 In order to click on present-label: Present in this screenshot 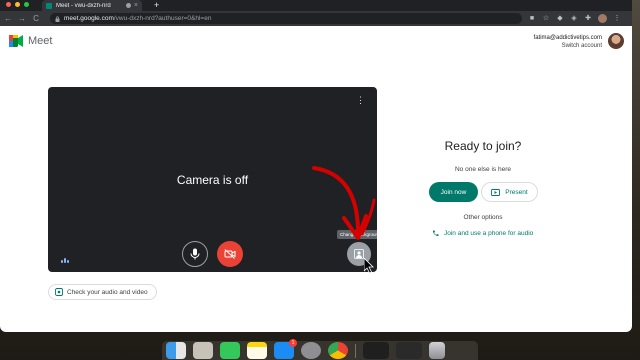, I will do `click(516, 192)`.